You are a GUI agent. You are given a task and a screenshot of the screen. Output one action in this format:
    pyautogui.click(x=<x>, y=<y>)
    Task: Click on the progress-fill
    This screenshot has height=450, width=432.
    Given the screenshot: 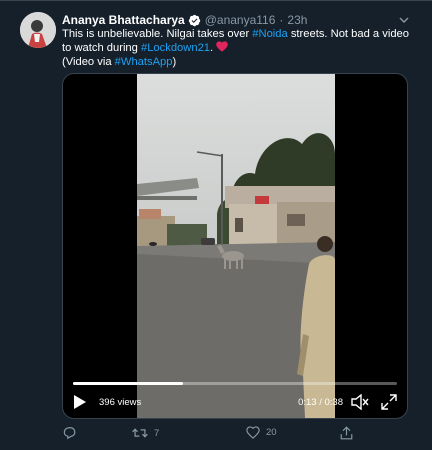 What is the action you would take?
    pyautogui.click(x=128, y=383)
    